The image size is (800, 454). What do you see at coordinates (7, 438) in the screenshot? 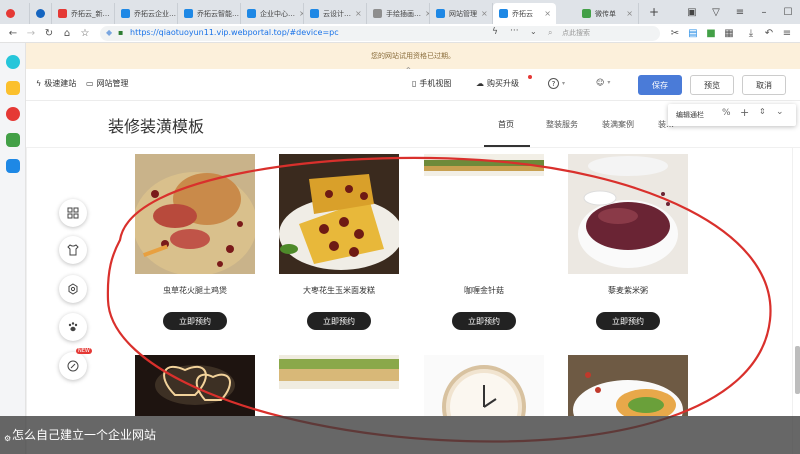
I see `gear-icon: ⚙` at bounding box center [7, 438].